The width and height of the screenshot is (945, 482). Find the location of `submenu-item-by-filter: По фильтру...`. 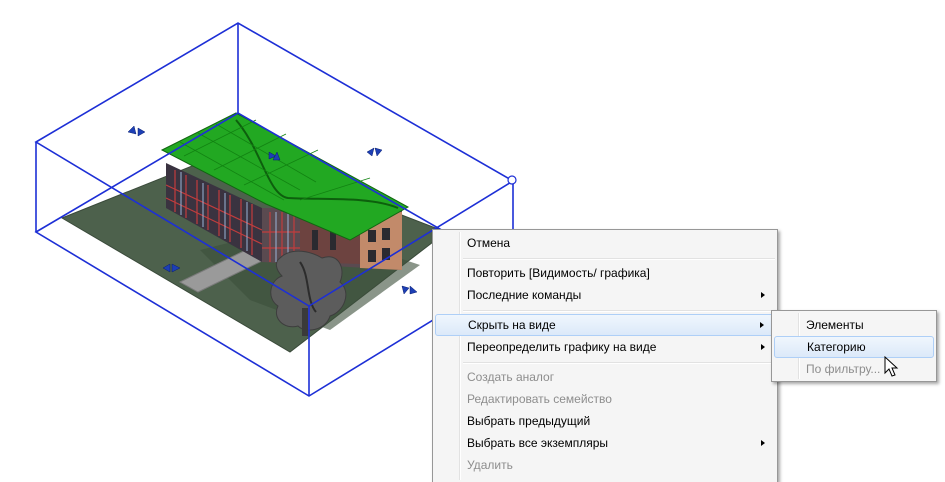

submenu-item-by-filter: По фильтру... is located at coordinates (854, 369).